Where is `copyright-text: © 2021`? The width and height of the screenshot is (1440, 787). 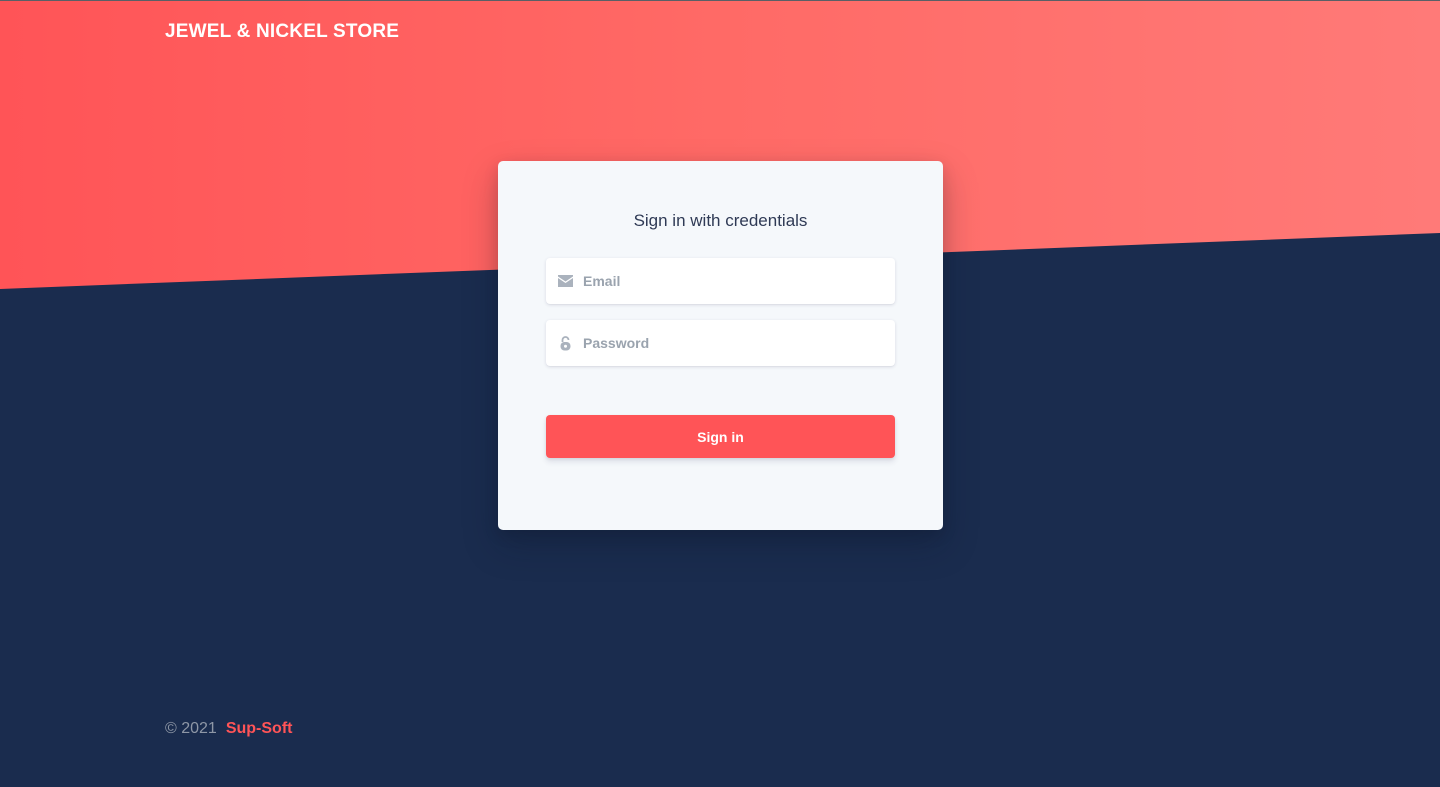
copyright-text: © 2021 is located at coordinates (191, 728).